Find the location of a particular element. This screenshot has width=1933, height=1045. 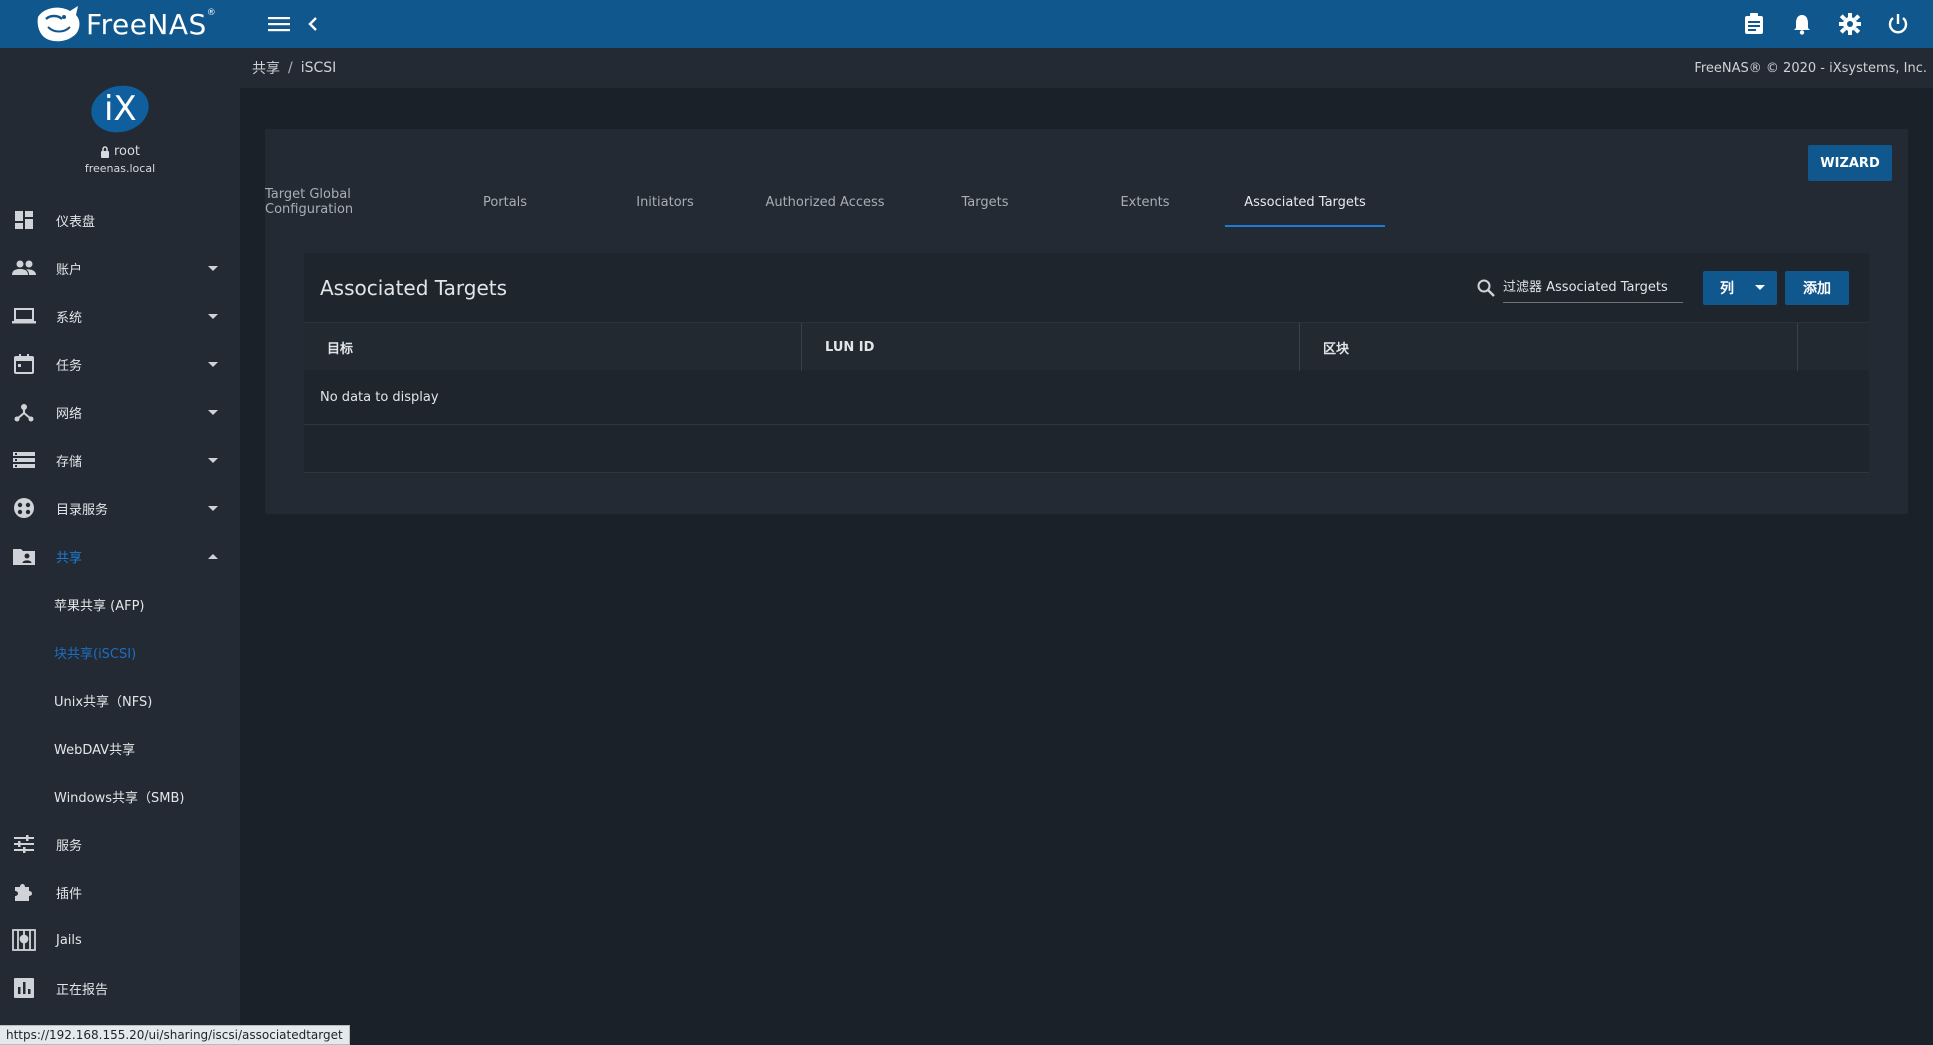

calendar-icon is located at coordinates (24, 364).